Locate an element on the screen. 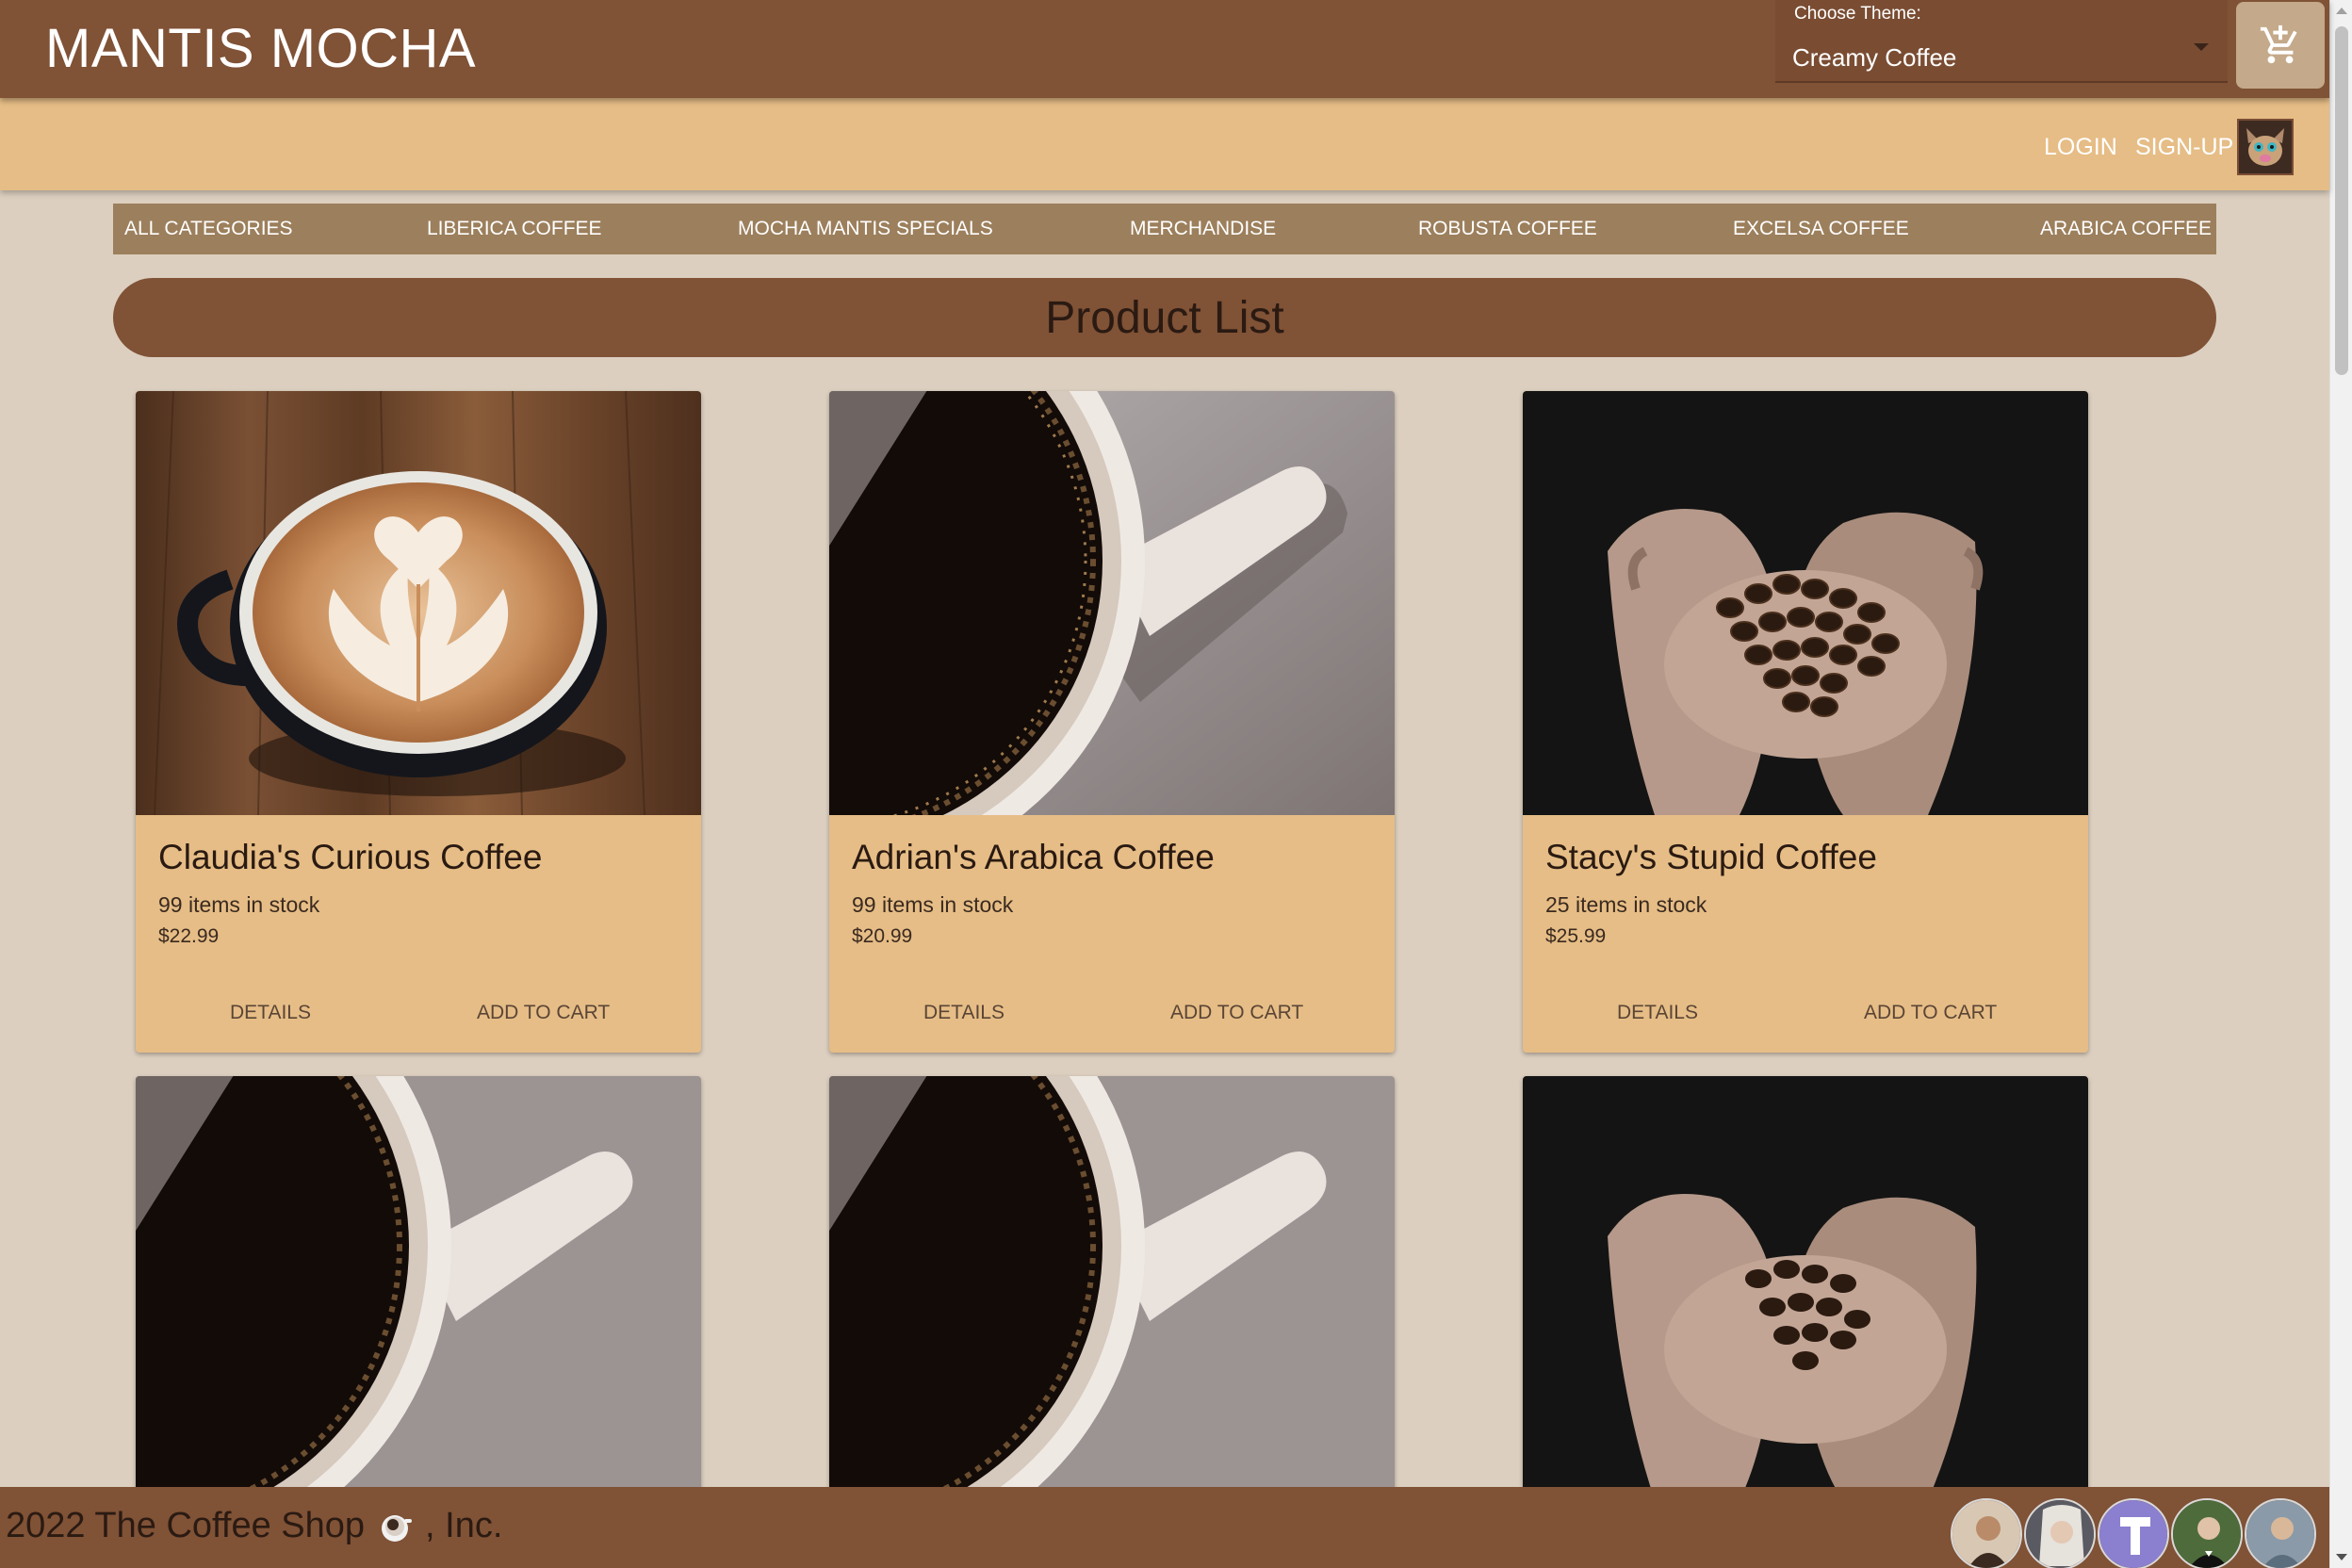 Image resolution: width=2352 pixels, height=1568 pixels. theme-select: Choose Theme: Creamy Coffee is located at coordinates (2001, 42).